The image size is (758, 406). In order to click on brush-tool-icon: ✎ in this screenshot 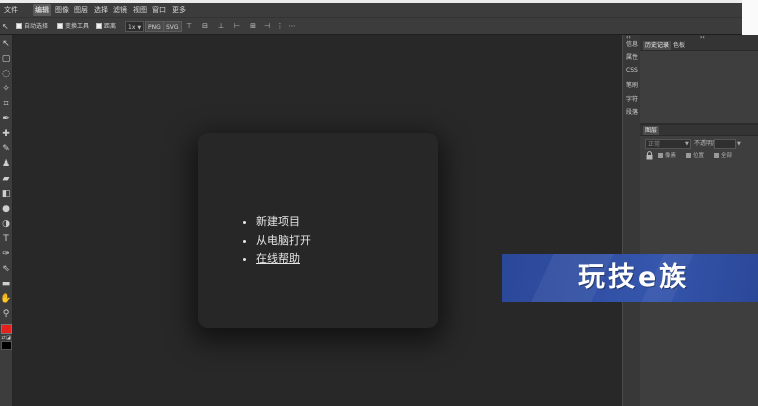, I will do `click(6, 149)`.